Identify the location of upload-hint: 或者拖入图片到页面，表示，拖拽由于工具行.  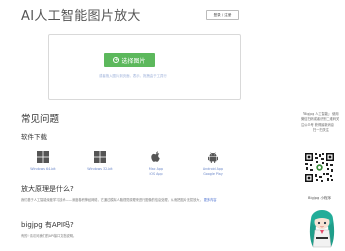
(133, 76).